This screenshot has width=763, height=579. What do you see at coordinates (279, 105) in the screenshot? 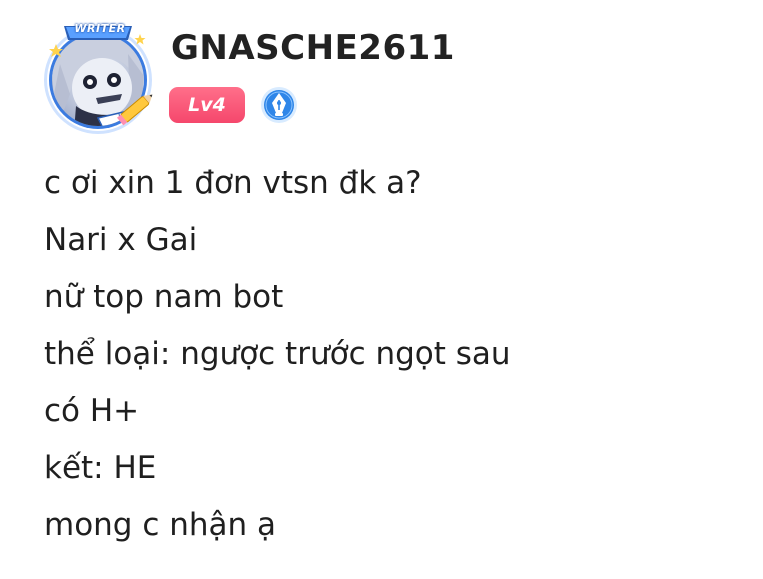
I see `fountain-pen-icon` at bounding box center [279, 105].